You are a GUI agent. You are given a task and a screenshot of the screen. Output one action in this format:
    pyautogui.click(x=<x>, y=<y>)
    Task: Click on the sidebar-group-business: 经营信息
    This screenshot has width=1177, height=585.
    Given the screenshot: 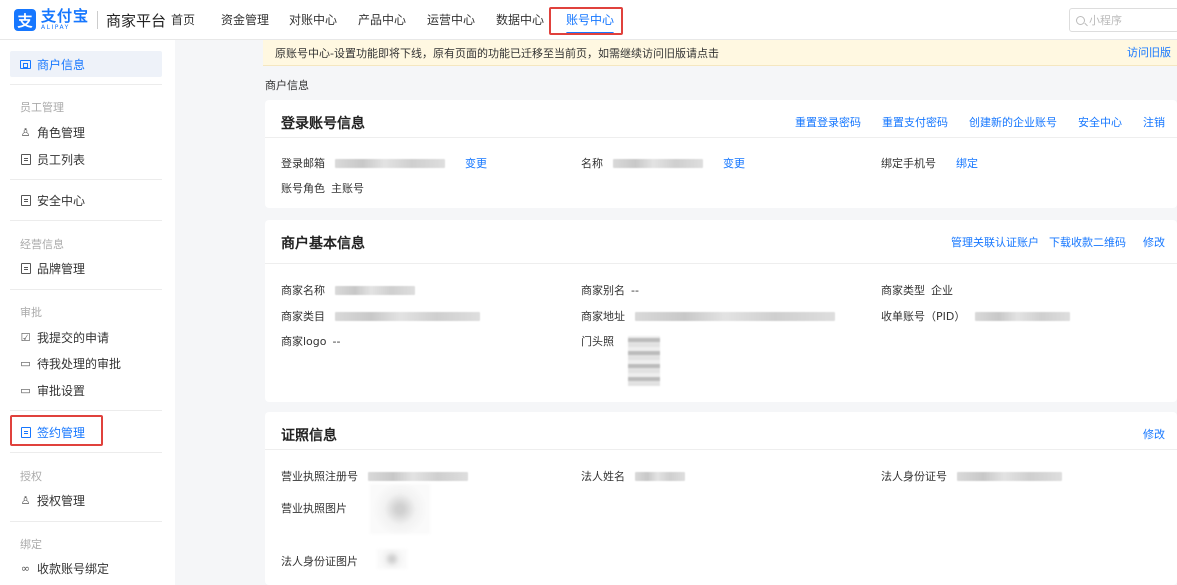 What is the action you would take?
    pyautogui.click(x=42, y=244)
    